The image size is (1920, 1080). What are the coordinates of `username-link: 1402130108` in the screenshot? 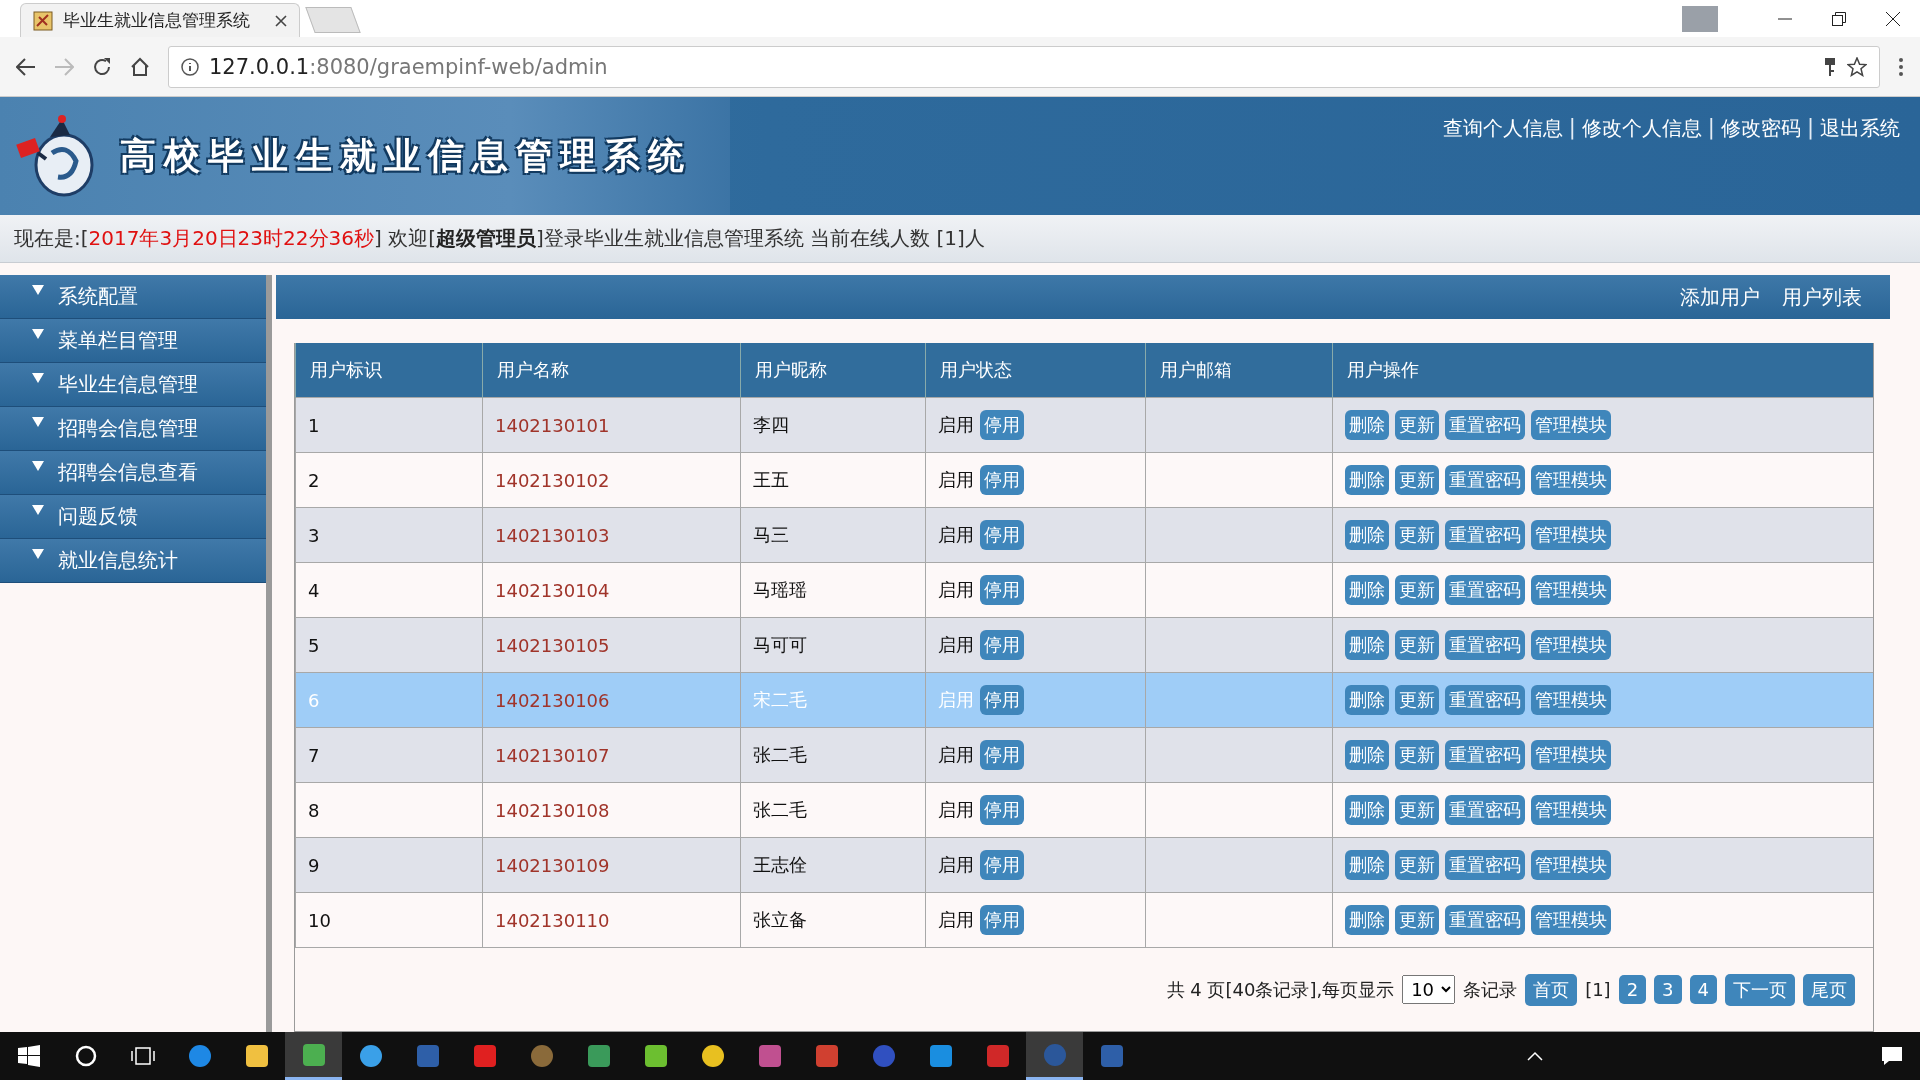 It's located at (552, 810).